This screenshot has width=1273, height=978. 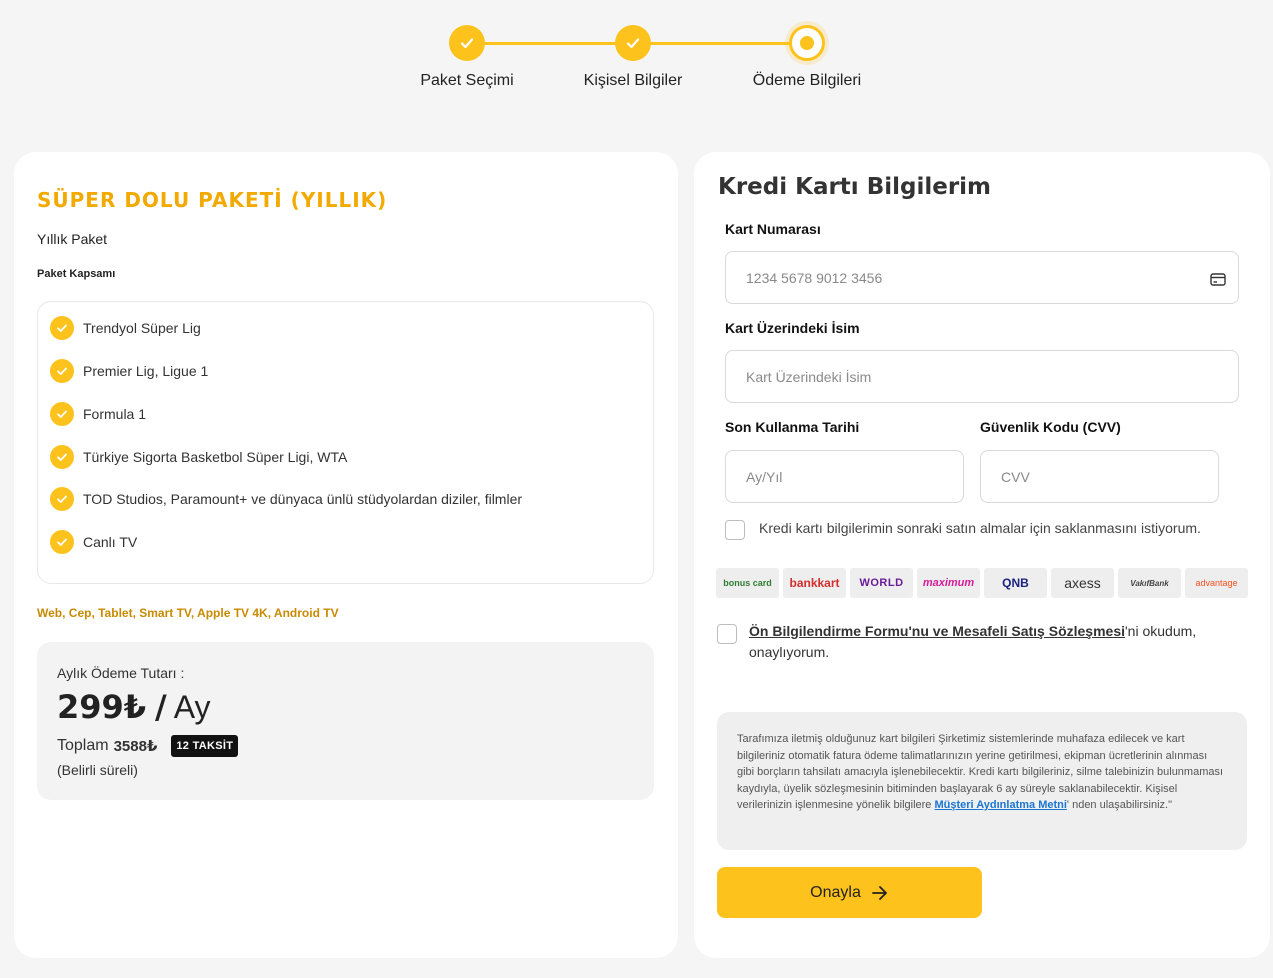 What do you see at coordinates (102, 707) in the screenshot?
I see `price-amount: 299₺` at bounding box center [102, 707].